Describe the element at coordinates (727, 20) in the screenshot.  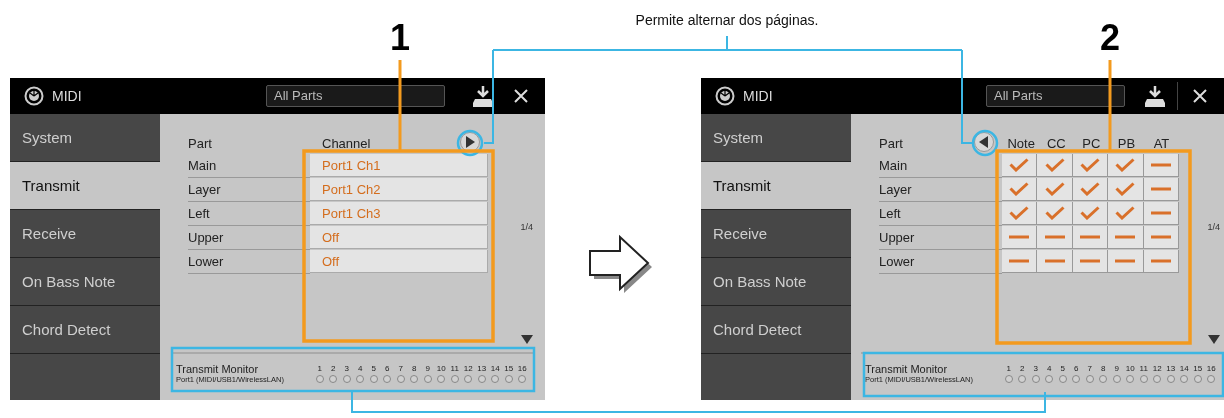
I see `caption-text: Permite alternar dos páginas.` at that location.